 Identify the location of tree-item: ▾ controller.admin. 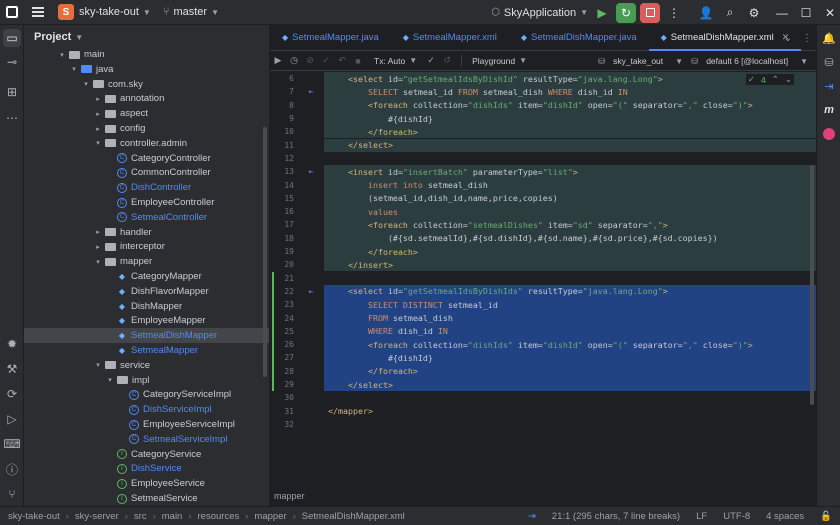
(146, 143).